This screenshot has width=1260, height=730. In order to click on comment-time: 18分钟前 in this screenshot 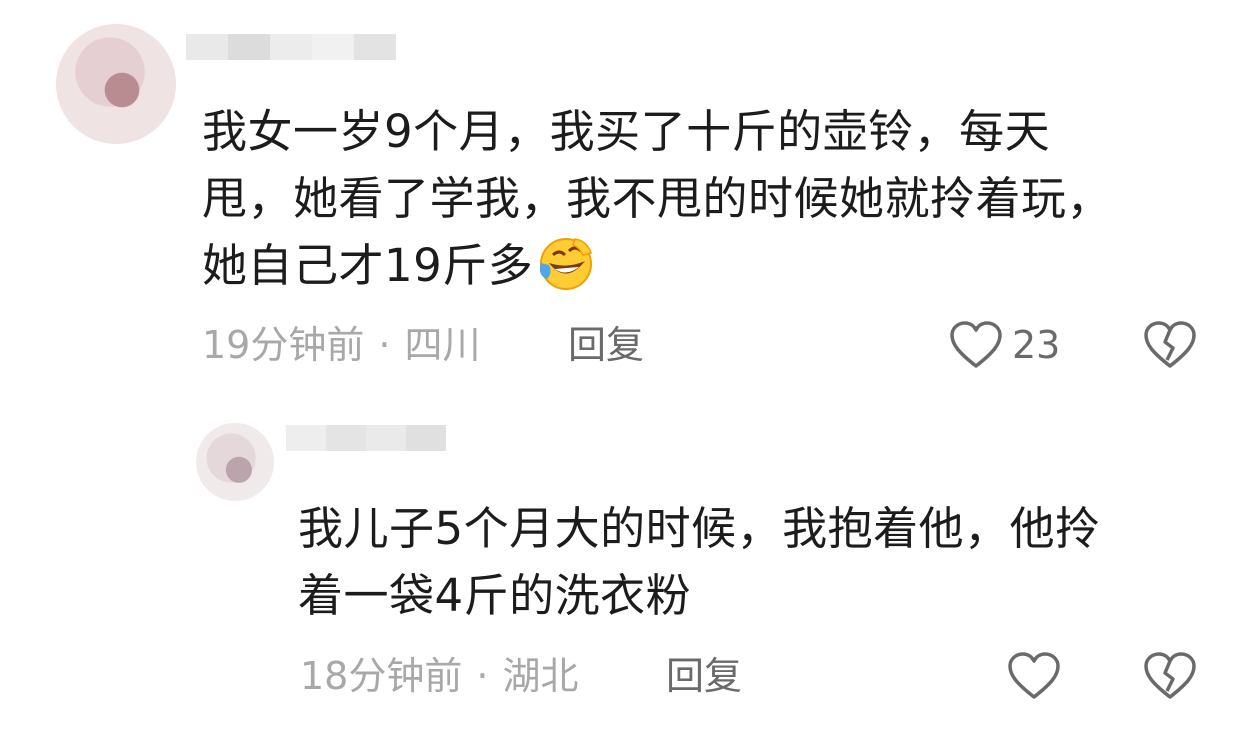, I will do `click(381, 676)`.